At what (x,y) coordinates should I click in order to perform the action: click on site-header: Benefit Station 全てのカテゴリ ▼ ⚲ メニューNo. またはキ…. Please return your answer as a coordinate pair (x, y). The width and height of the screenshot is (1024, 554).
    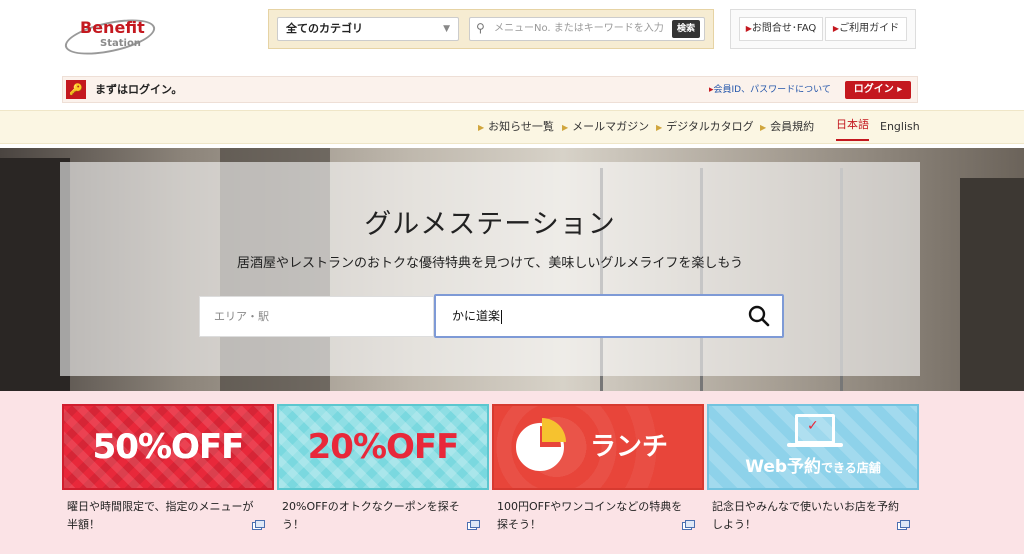
    Looking at the image, I should click on (512, 36).